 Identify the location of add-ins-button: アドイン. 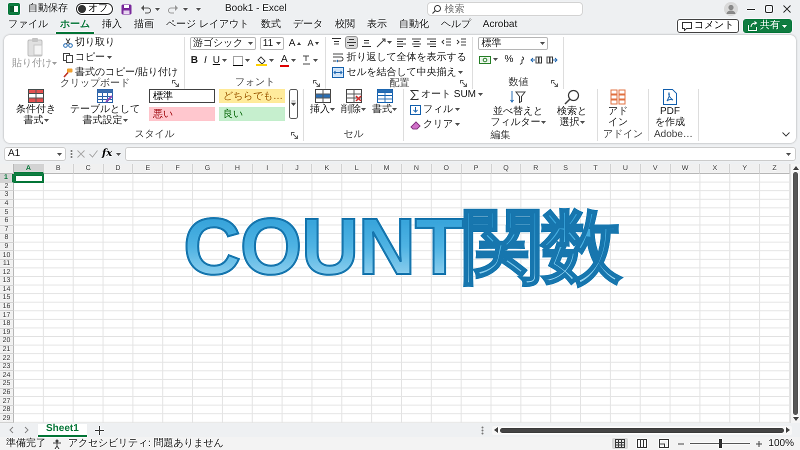
(618, 108).